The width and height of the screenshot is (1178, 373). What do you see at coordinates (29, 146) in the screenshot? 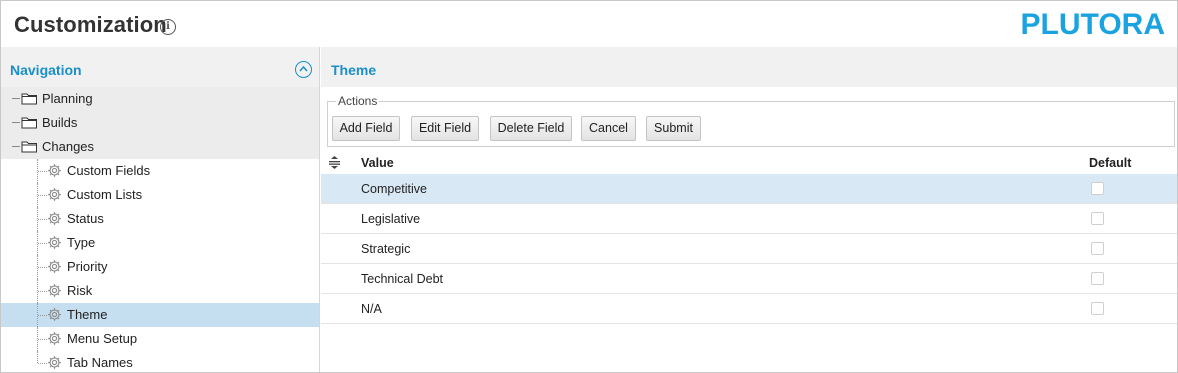
I see `folder-open-icon` at bounding box center [29, 146].